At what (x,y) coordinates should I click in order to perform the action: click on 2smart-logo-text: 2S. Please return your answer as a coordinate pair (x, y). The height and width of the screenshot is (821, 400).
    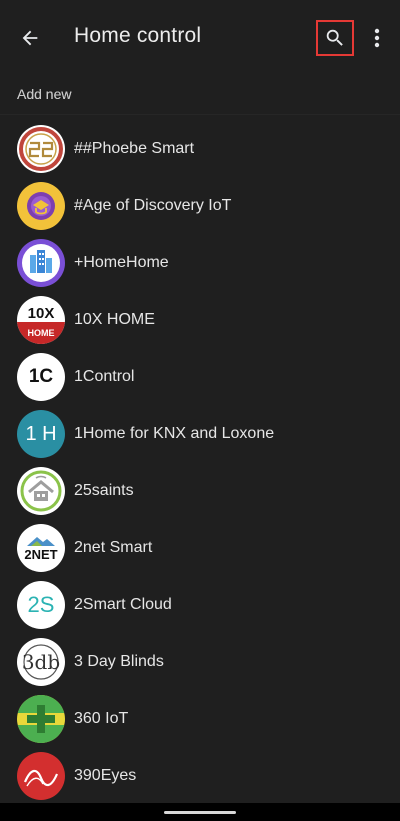
    Looking at the image, I should click on (41, 604).